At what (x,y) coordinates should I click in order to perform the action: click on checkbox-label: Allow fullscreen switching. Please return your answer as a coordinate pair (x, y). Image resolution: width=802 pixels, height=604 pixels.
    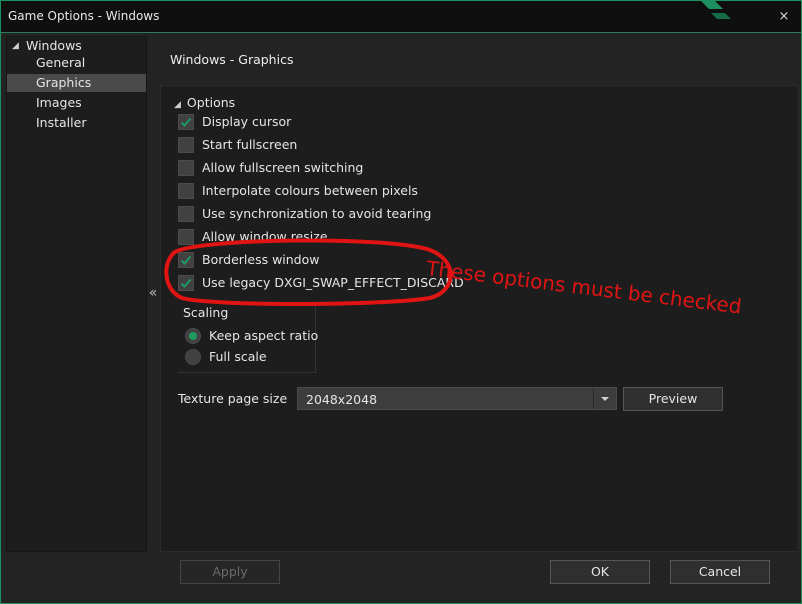
    Looking at the image, I should click on (283, 167).